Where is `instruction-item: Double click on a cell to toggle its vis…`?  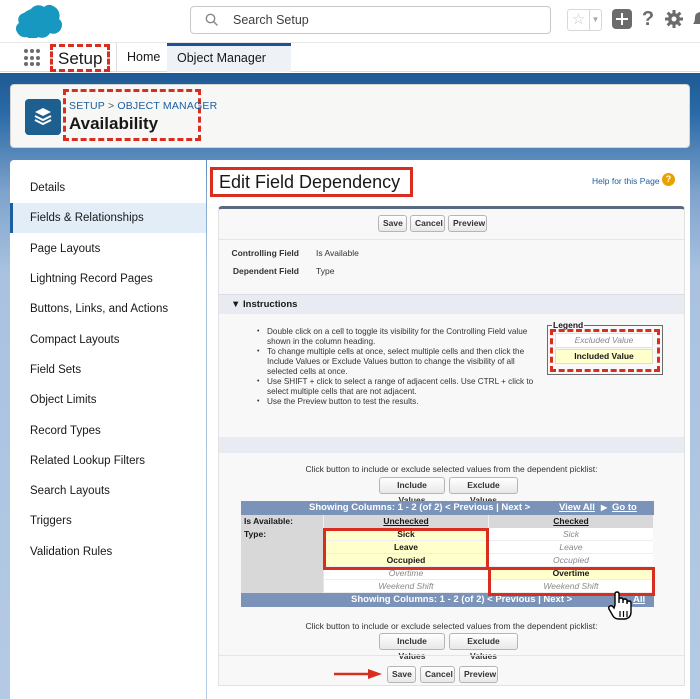 instruction-item: Double click on a cell to toggle its vis… is located at coordinates (400, 337).